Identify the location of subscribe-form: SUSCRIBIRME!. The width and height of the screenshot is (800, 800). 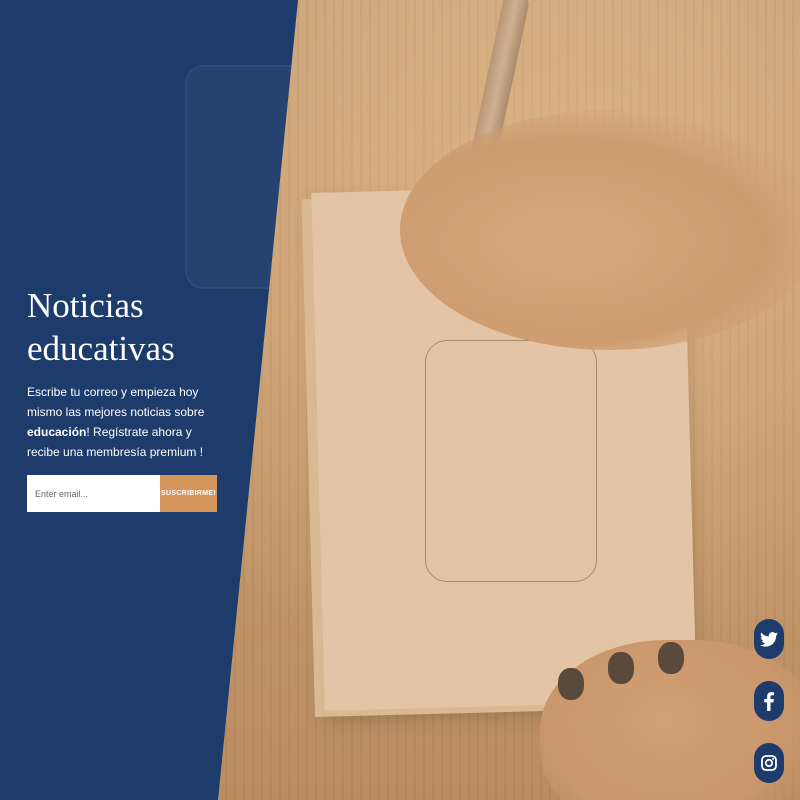
(122, 493).